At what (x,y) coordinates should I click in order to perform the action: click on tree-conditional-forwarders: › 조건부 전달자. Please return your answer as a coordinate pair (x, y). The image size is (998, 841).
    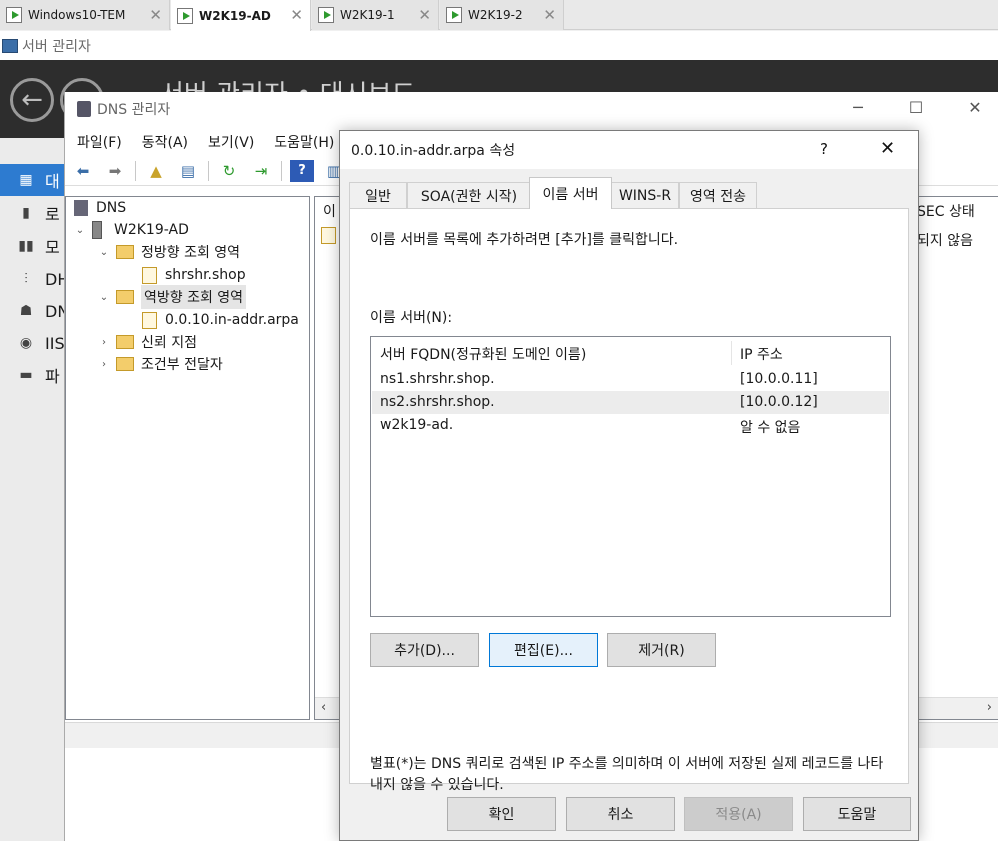
    Looking at the image, I should click on (159, 364).